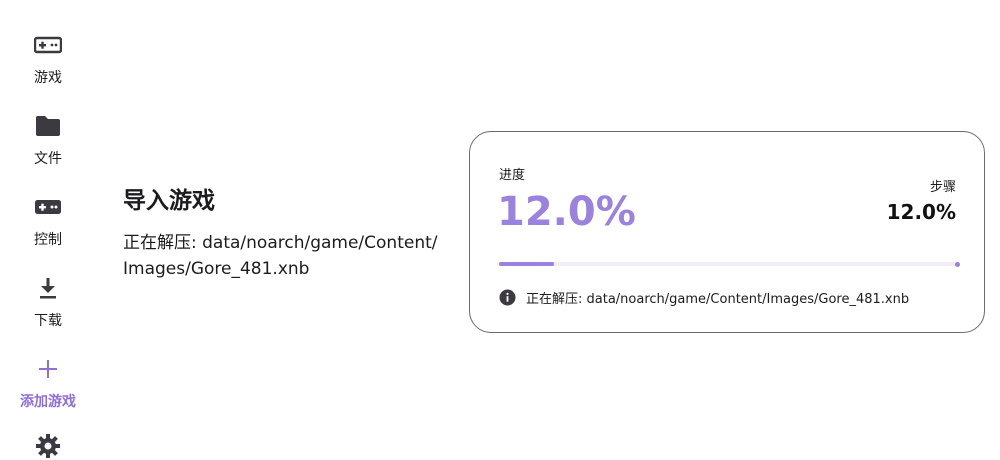 The width and height of the screenshot is (1000, 460). I want to click on add-icon, so click(48, 369).